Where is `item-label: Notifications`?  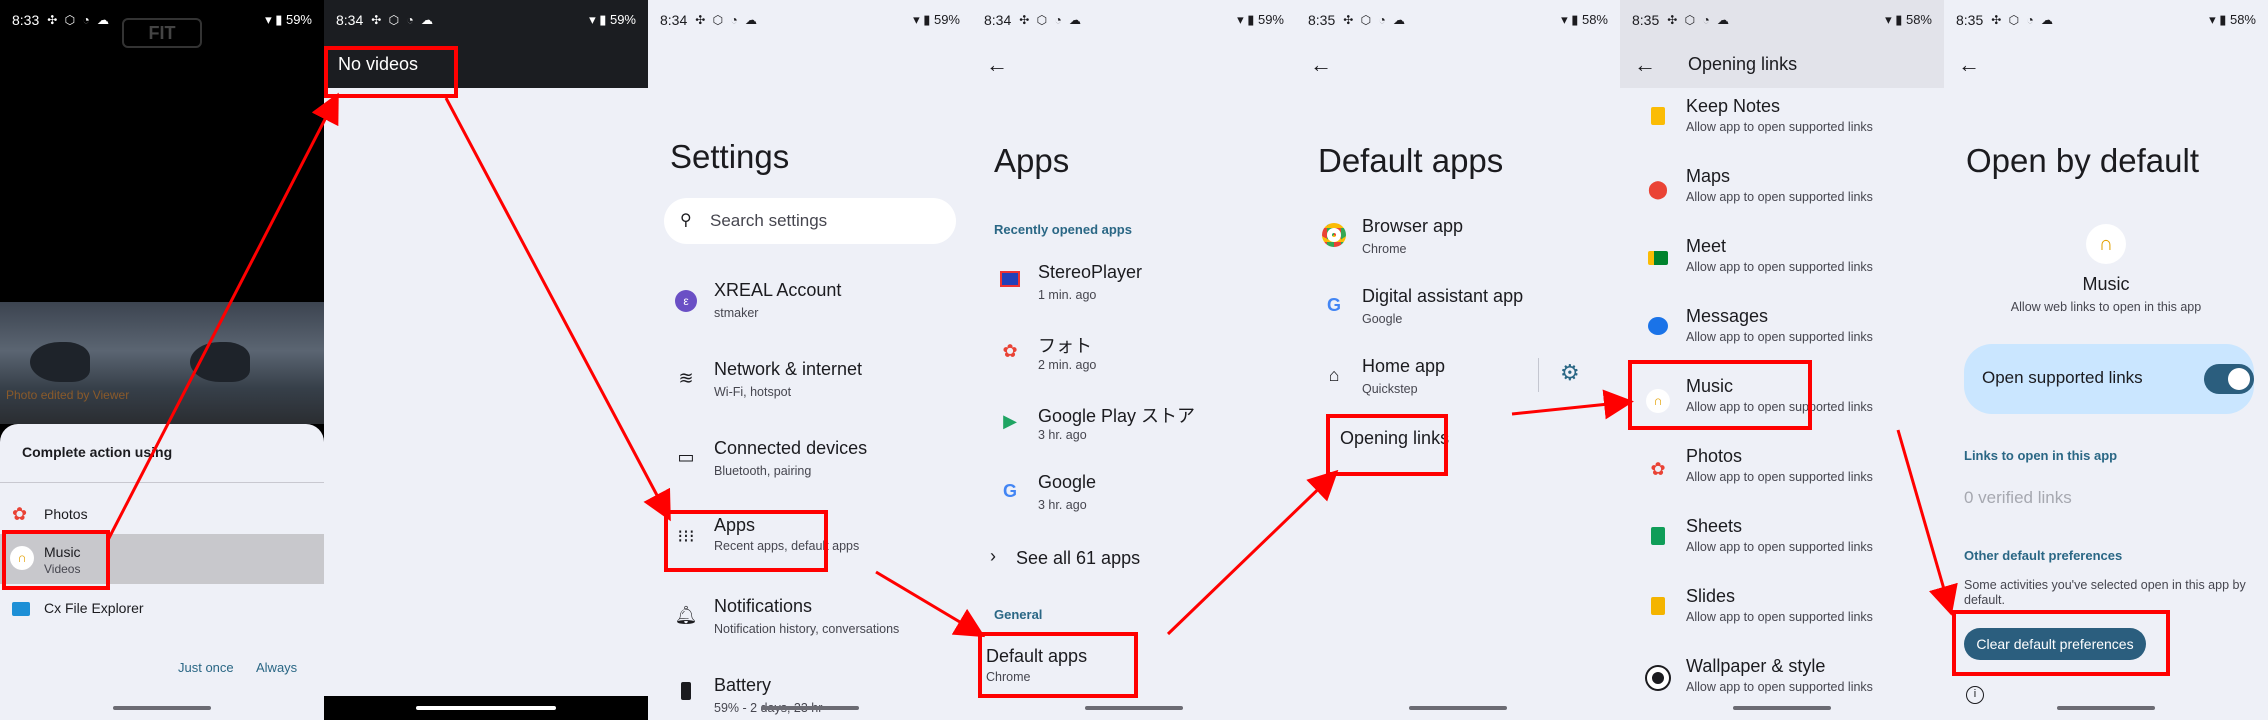 item-label: Notifications is located at coordinates (763, 606).